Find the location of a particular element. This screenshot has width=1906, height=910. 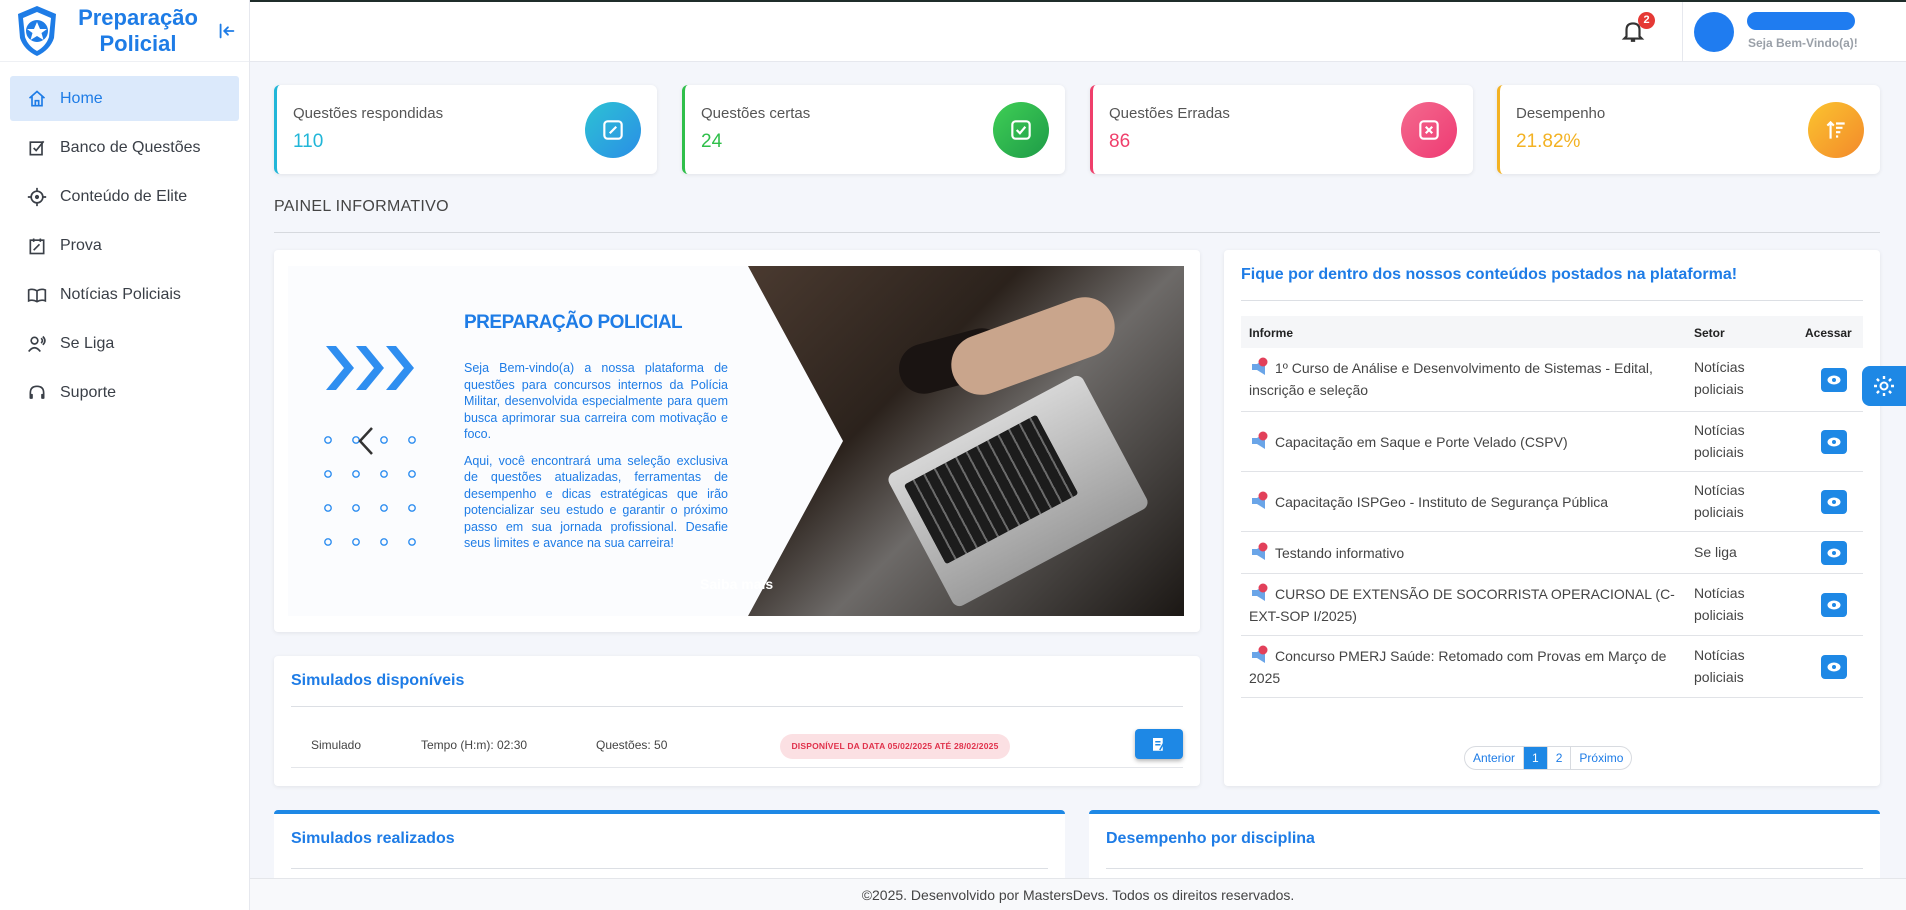

col-setor: Setor is located at coordinates (1709, 333).